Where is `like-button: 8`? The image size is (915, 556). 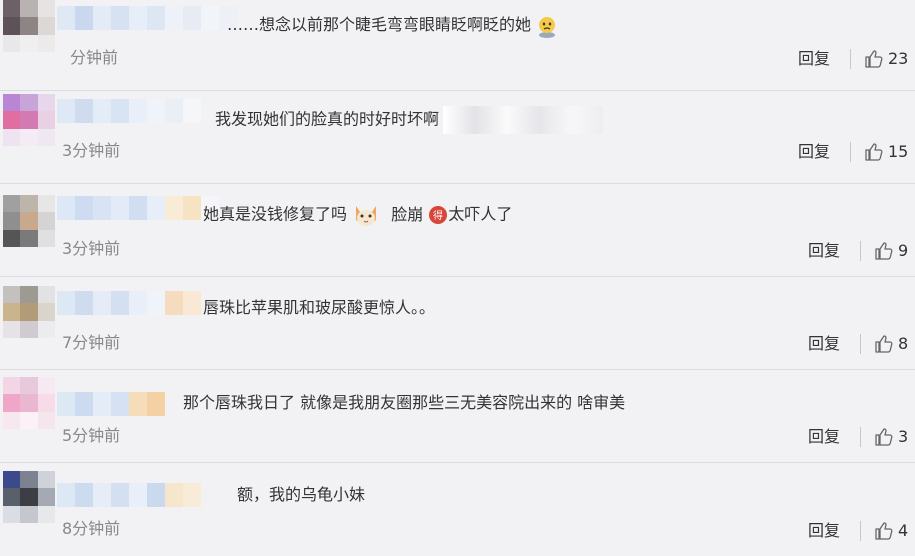 like-button: 8 is located at coordinates (891, 344).